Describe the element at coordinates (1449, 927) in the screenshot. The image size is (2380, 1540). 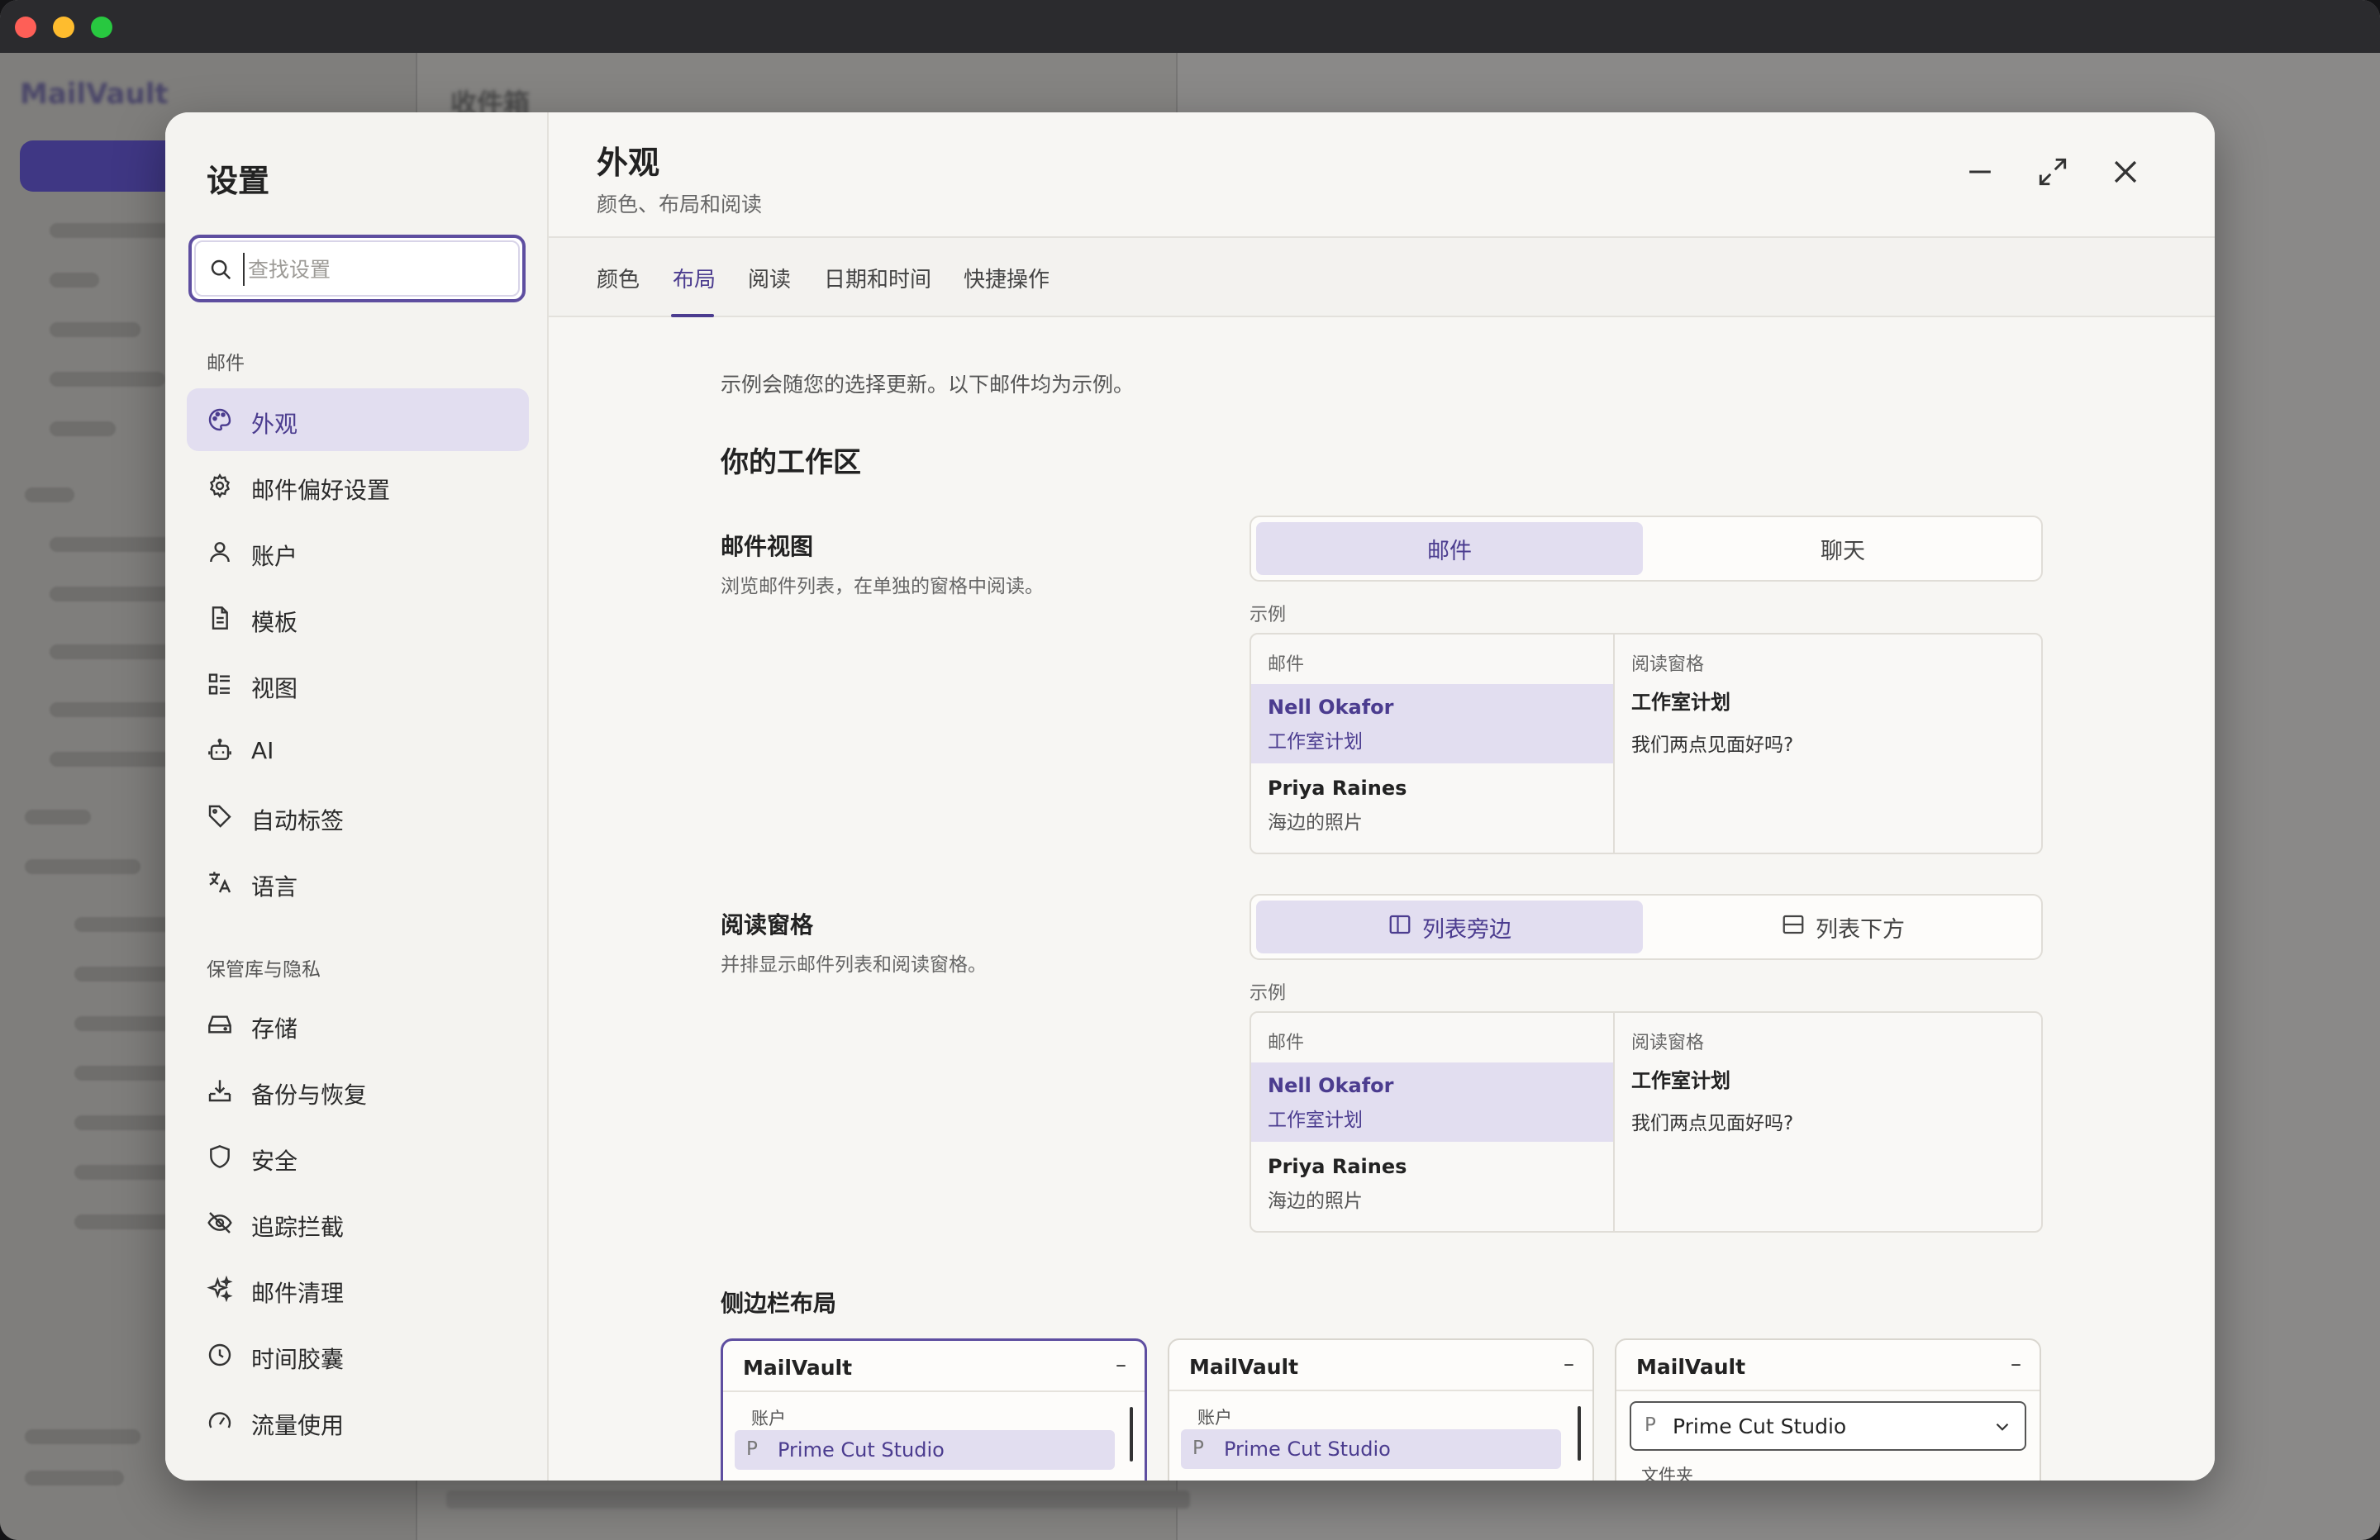
I see `reading-pane-option-beside: 列表旁边` at that location.